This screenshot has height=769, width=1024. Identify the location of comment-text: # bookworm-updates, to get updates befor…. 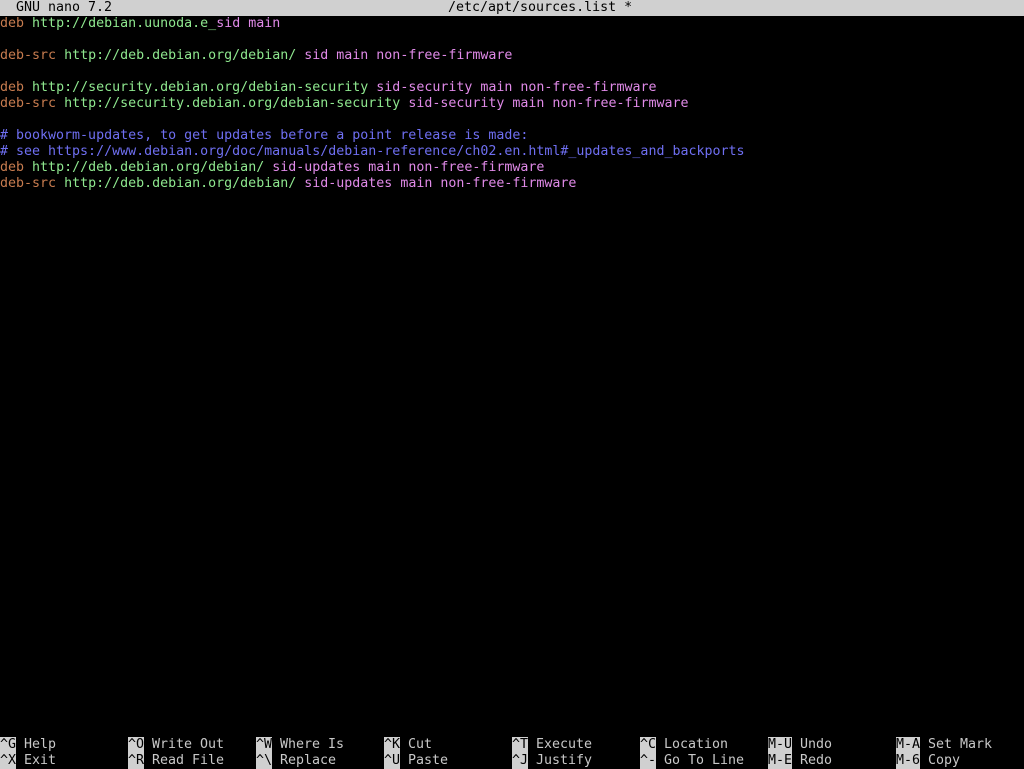
(264, 135).